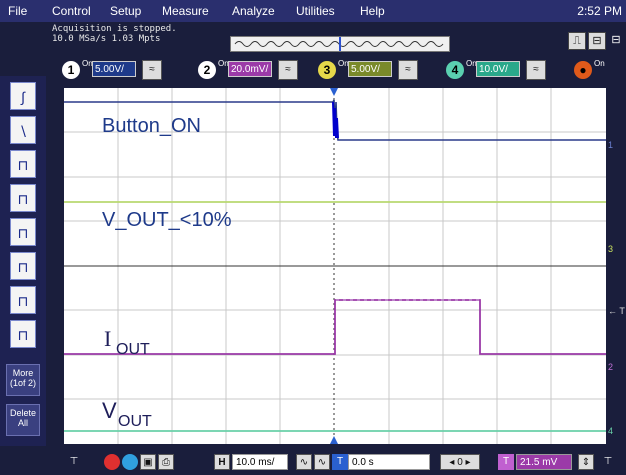 Image resolution: width=626 pixels, height=475 pixels. Describe the element at coordinates (334, 440) in the screenshot. I see `trigger-bottom-marker-icon` at that location.